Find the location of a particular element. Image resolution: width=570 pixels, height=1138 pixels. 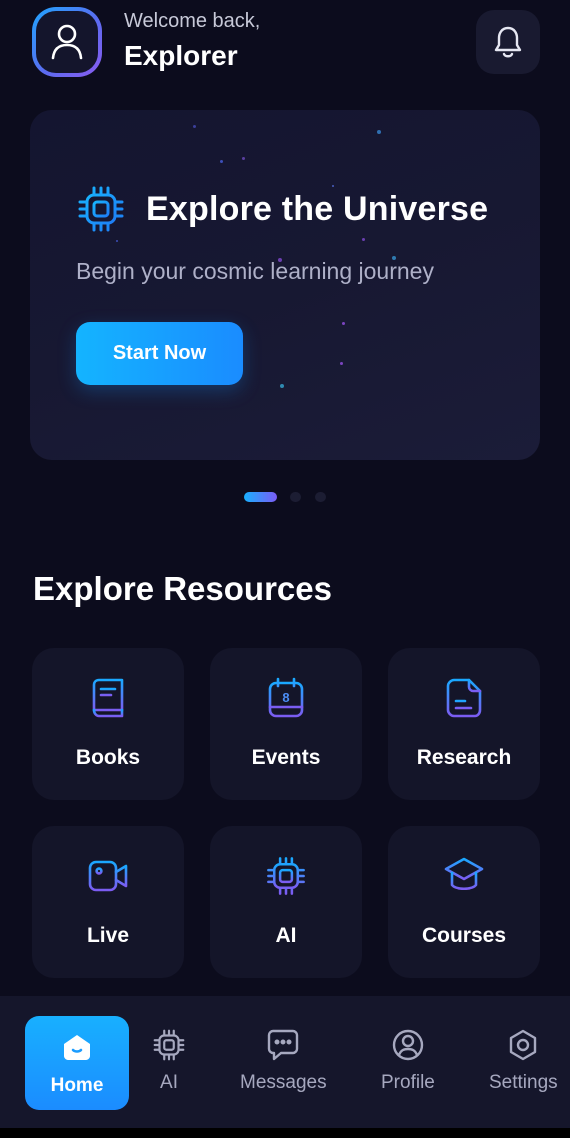

section-title: Explore Resources is located at coordinates (182, 588).